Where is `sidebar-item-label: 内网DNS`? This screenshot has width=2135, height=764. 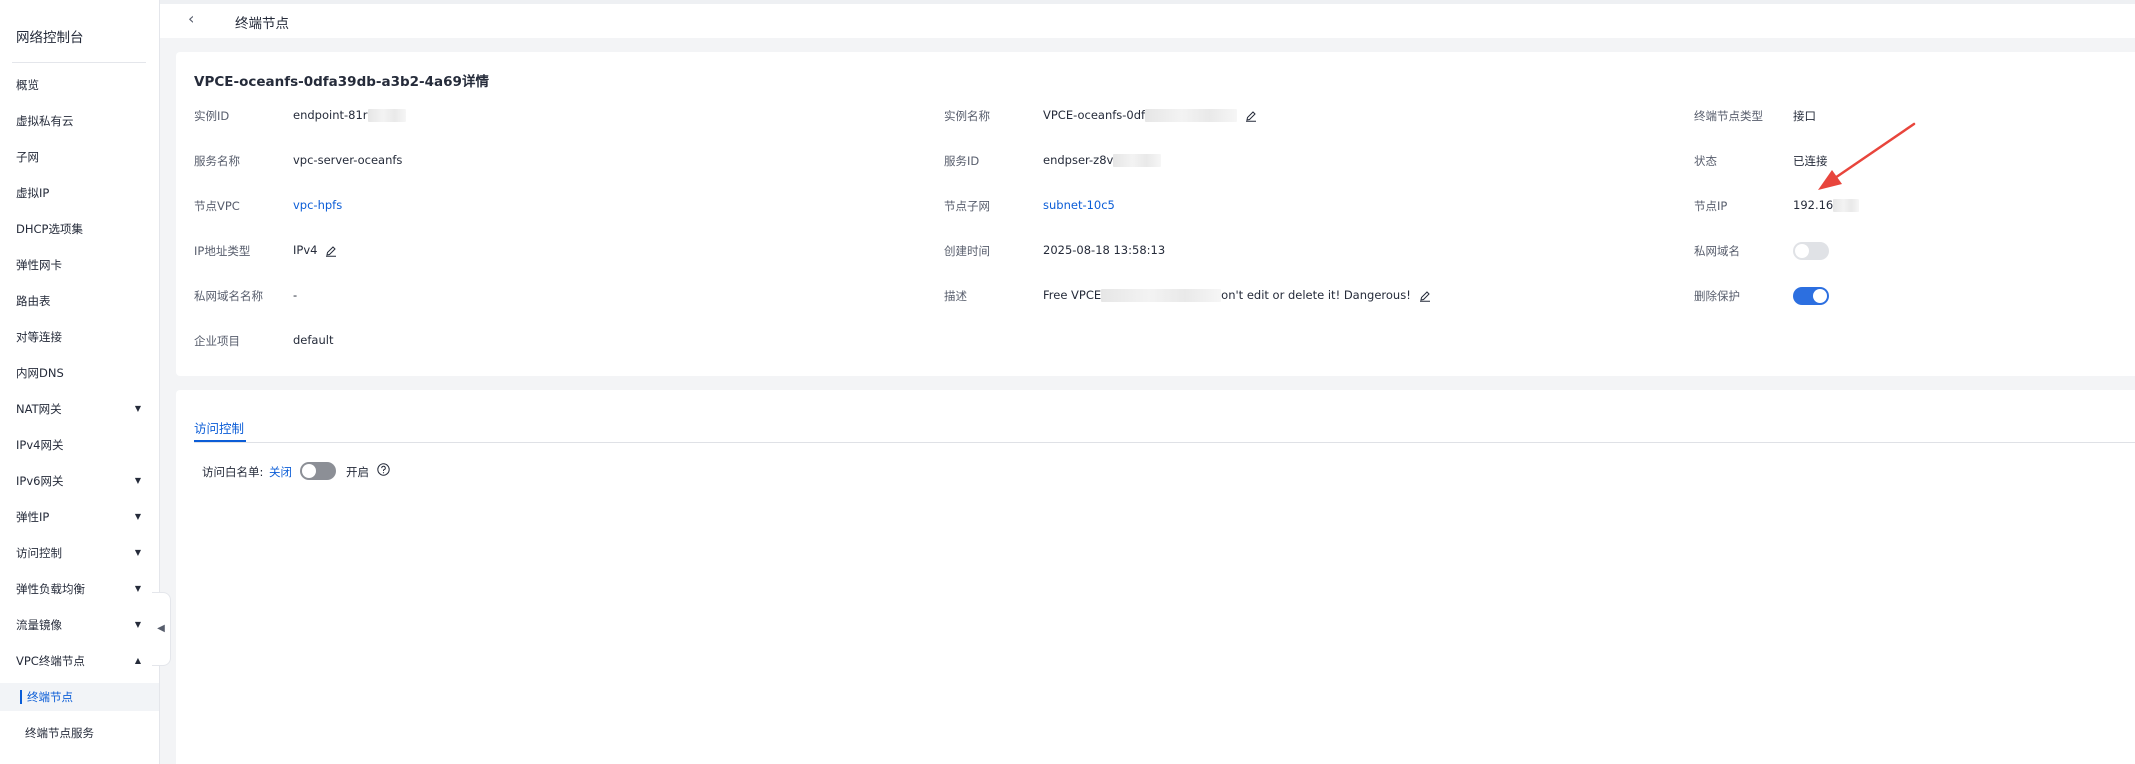
sidebar-item-label: 内网DNS is located at coordinates (40, 373).